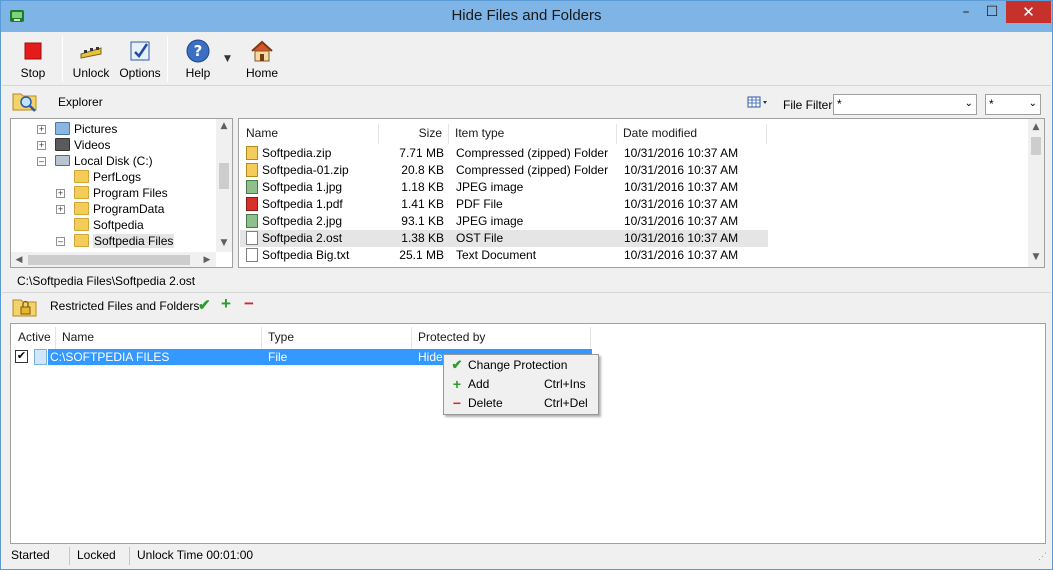 The width and height of the screenshot is (1053, 570). I want to click on stop-icon, so click(33, 51).